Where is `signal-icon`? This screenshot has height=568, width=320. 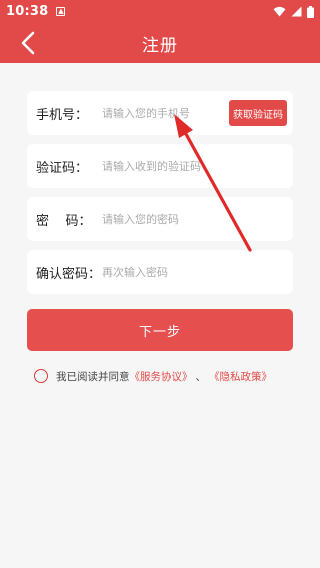
signal-icon is located at coordinates (296, 11).